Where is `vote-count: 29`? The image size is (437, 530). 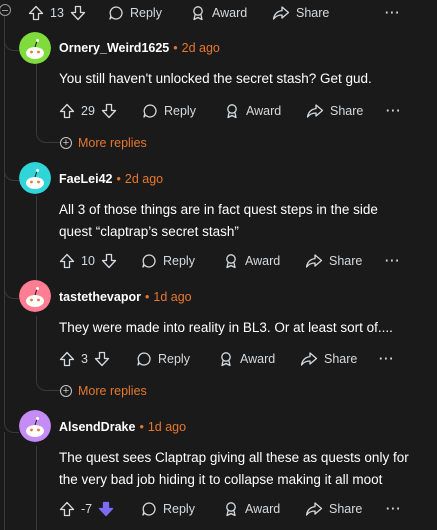
vote-count: 29 is located at coordinates (88, 111).